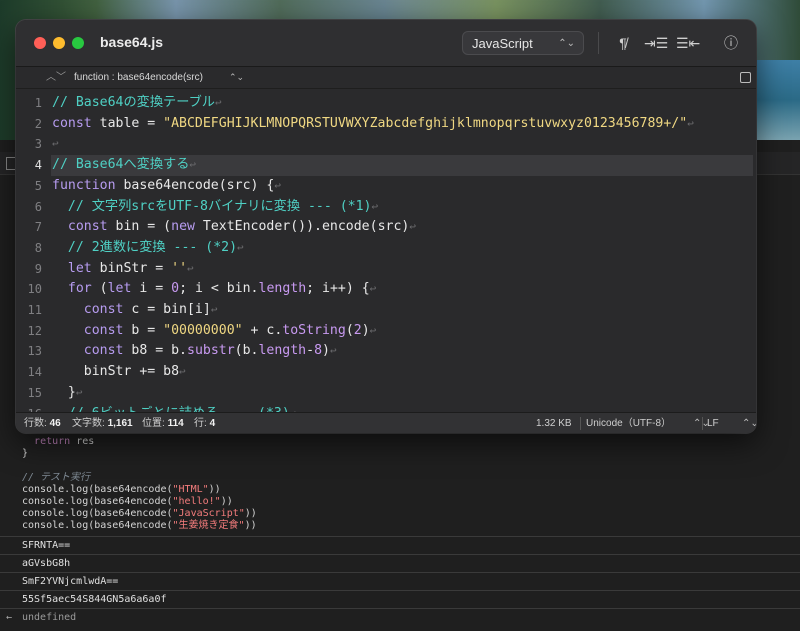  What do you see at coordinates (502, 43) in the screenshot?
I see `language-select-value: JavaScript` at bounding box center [502, 43].